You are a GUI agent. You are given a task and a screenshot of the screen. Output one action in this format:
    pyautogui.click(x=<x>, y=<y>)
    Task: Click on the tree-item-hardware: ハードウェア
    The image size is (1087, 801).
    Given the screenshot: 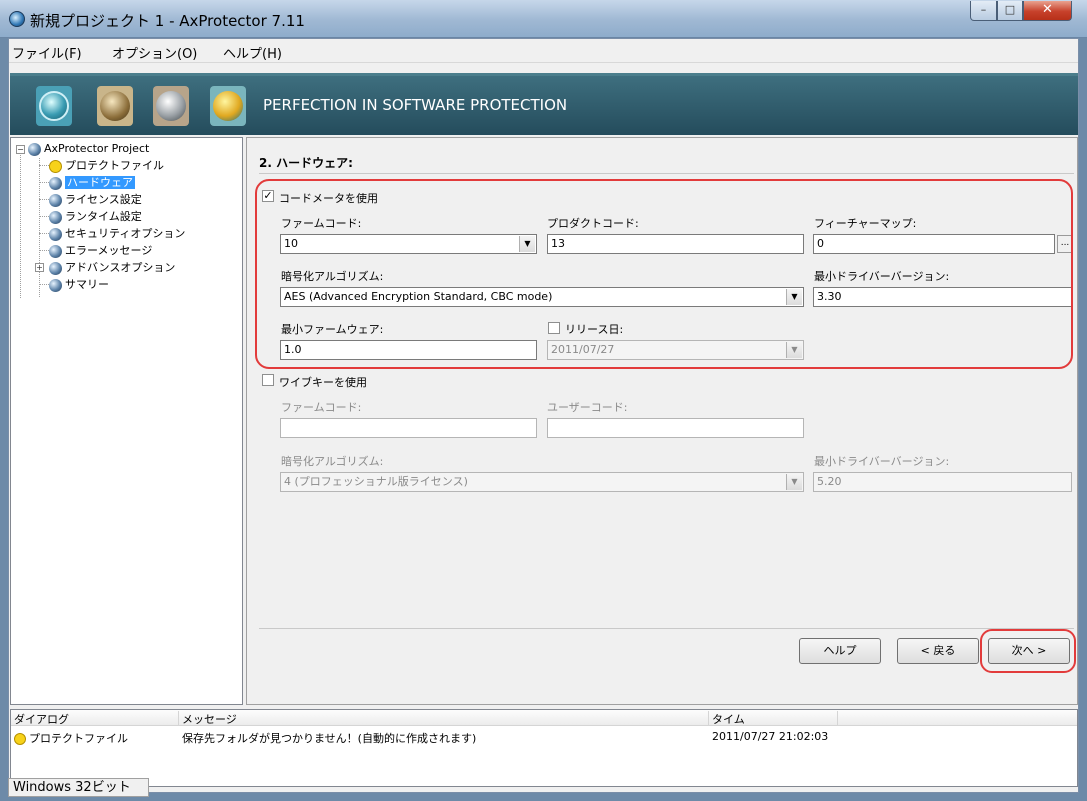 What is the action you would take?
    pyautogui.click(x=92, y=182)
    